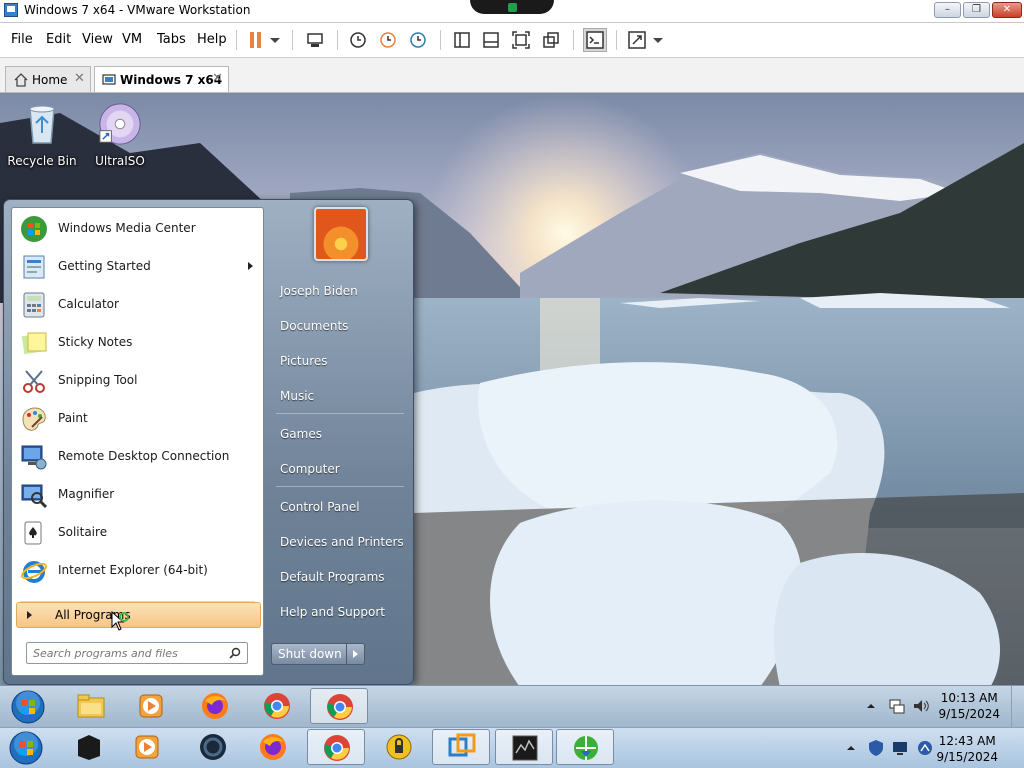 The image size is (1024, 768). I want to click on console-view-icon, so click(595, 40).